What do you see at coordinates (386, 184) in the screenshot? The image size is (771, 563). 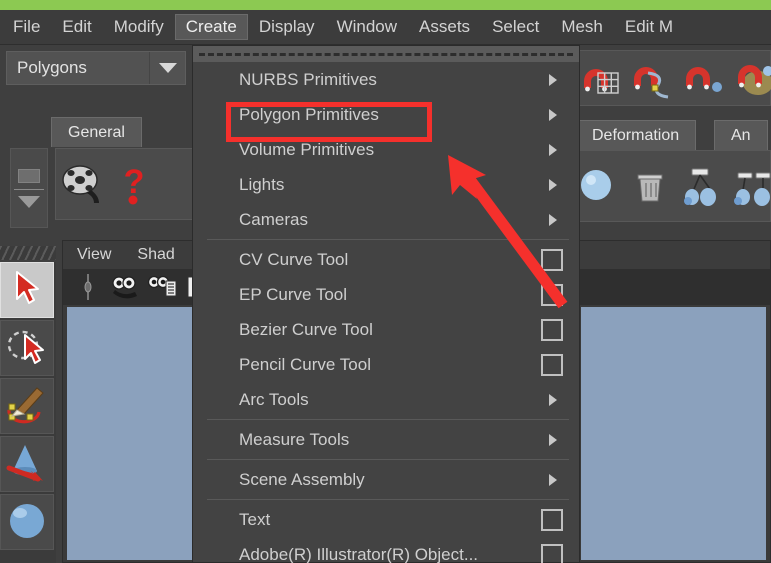 I see `menu-item-lights: Lights` at bounding box center [386, 184].